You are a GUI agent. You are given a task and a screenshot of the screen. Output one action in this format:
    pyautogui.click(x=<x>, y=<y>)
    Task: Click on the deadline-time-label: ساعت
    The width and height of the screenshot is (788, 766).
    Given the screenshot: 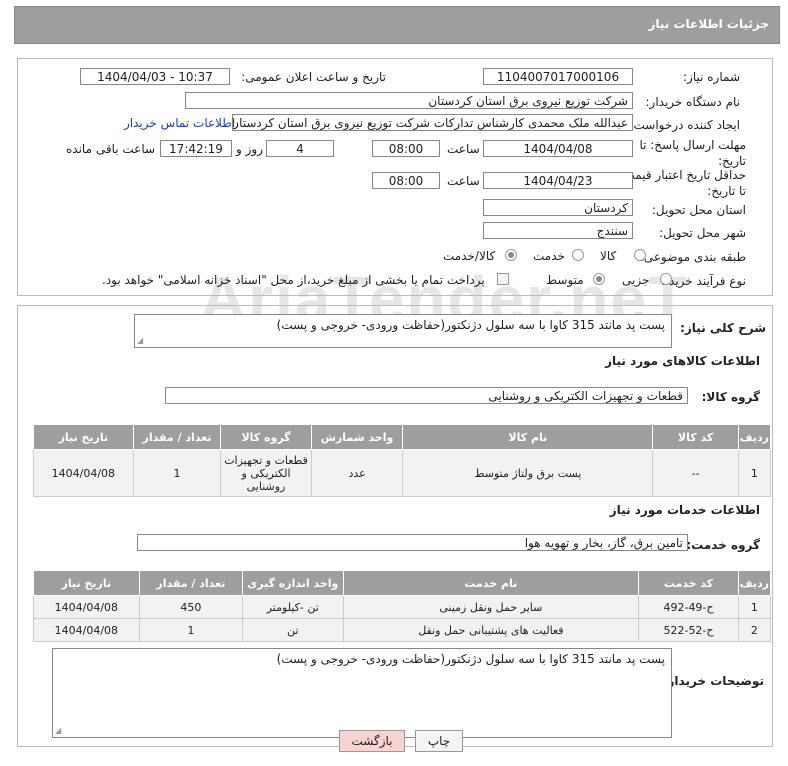 What is the action you would take?
    pyautogui.click(x=463, y=149)
    